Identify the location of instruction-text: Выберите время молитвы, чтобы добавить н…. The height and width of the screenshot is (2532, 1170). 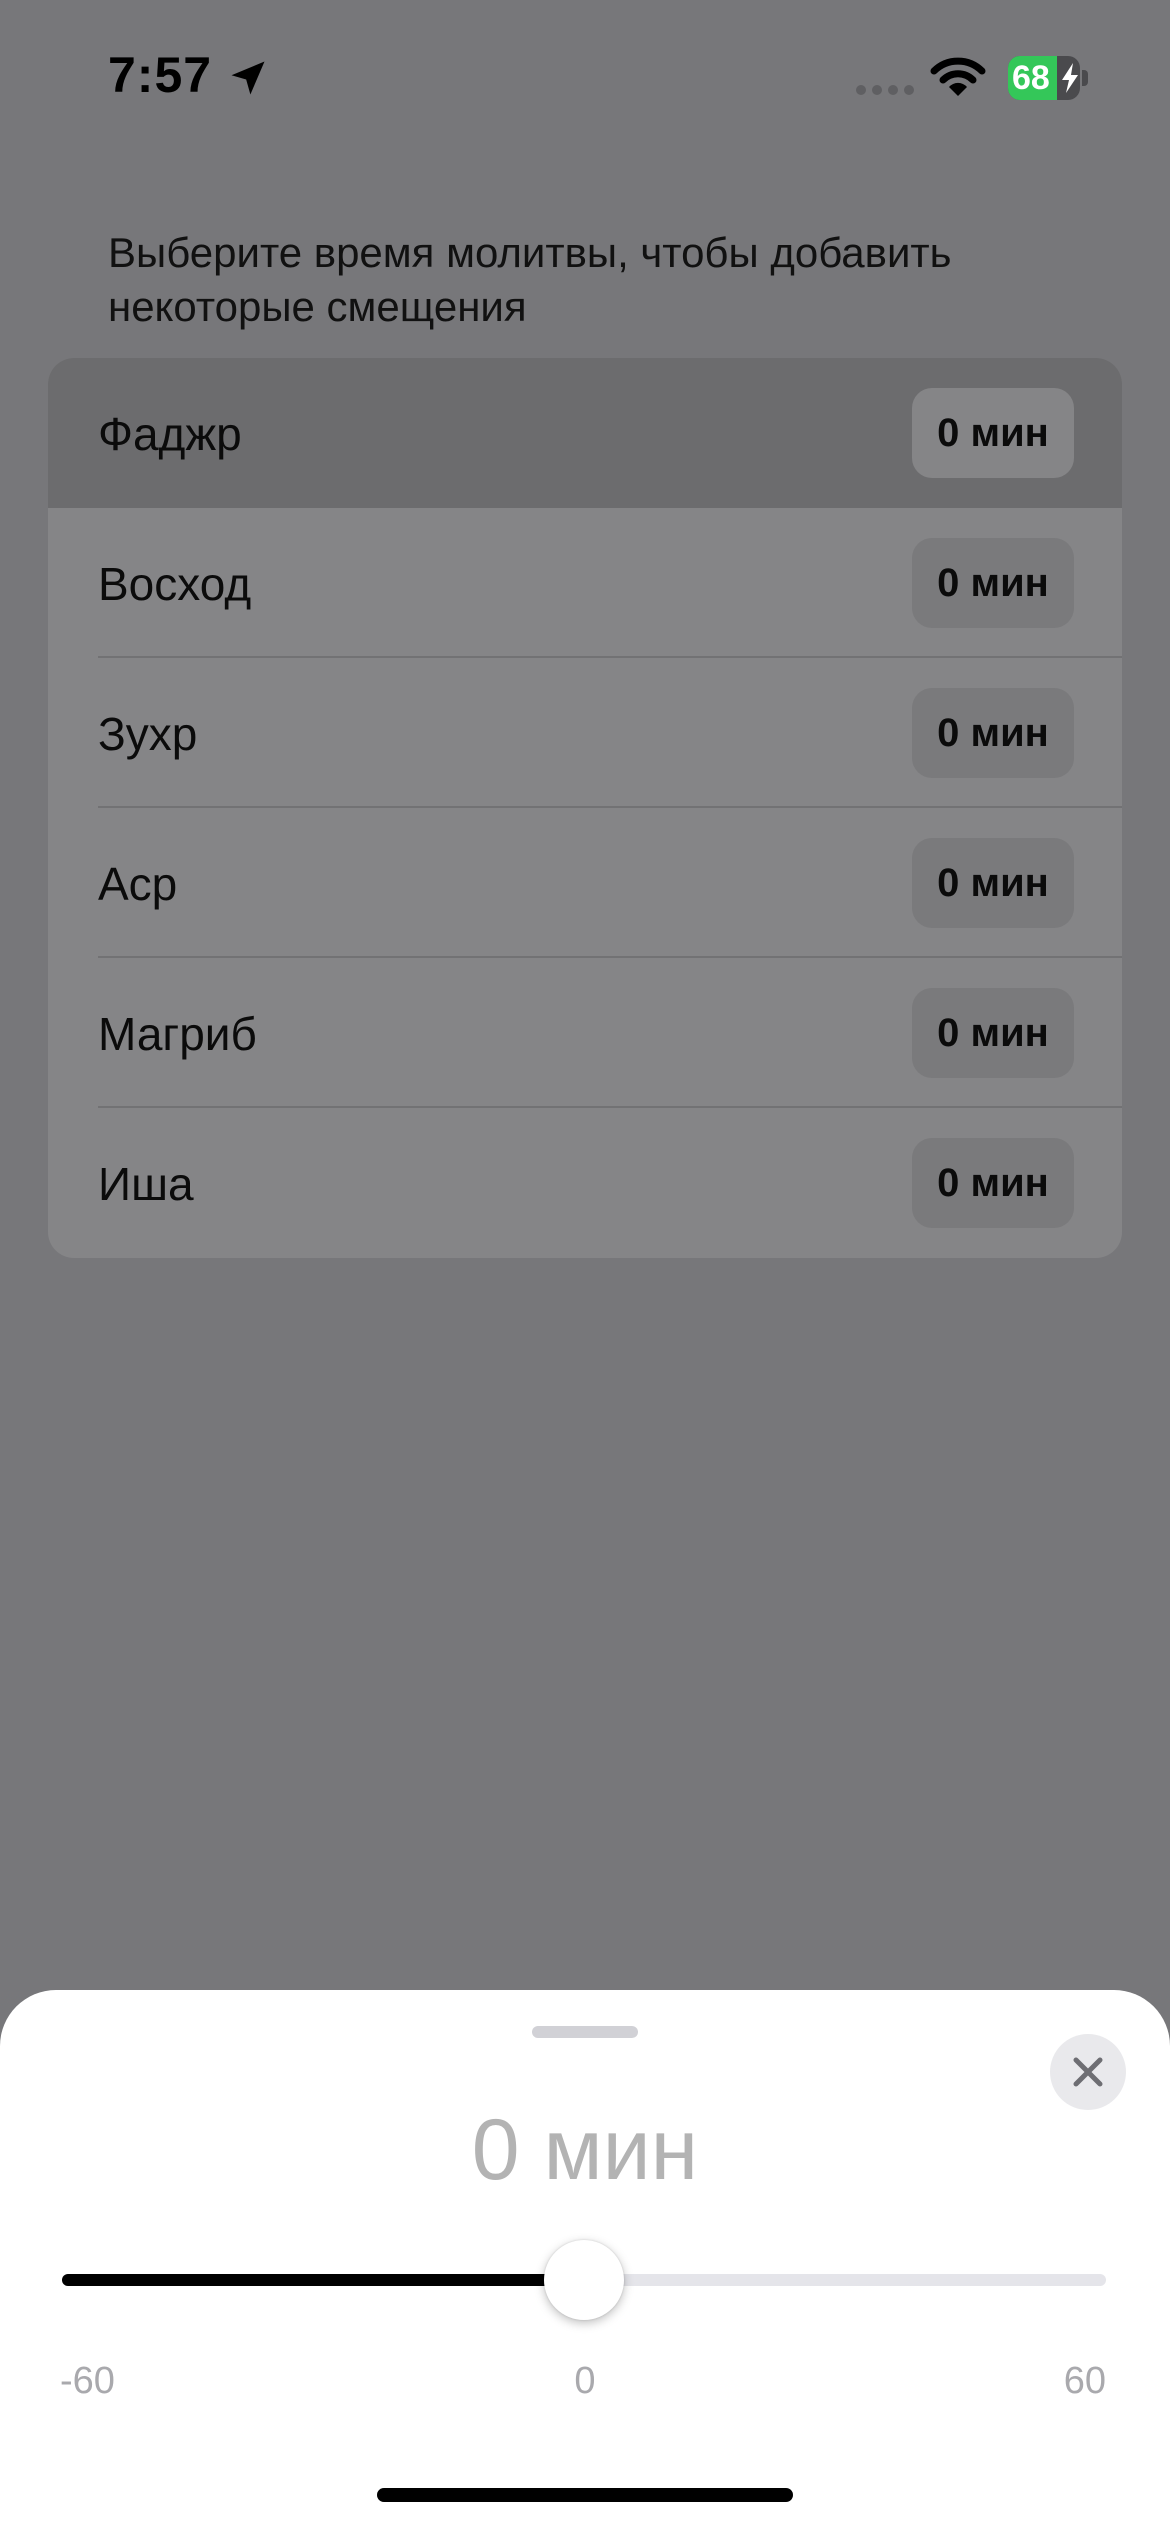
(530, 279).